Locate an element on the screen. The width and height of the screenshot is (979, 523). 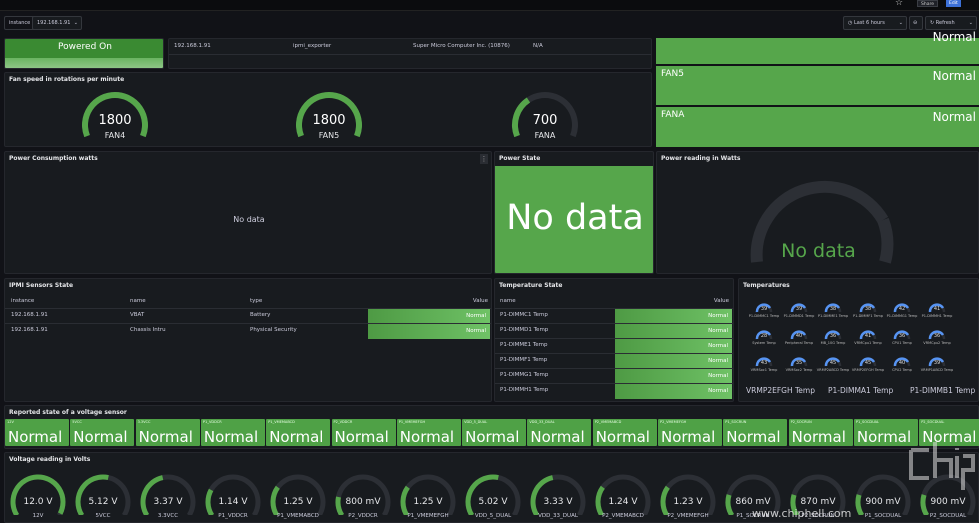
col-instance: instance is located at coordinates (22, 301).